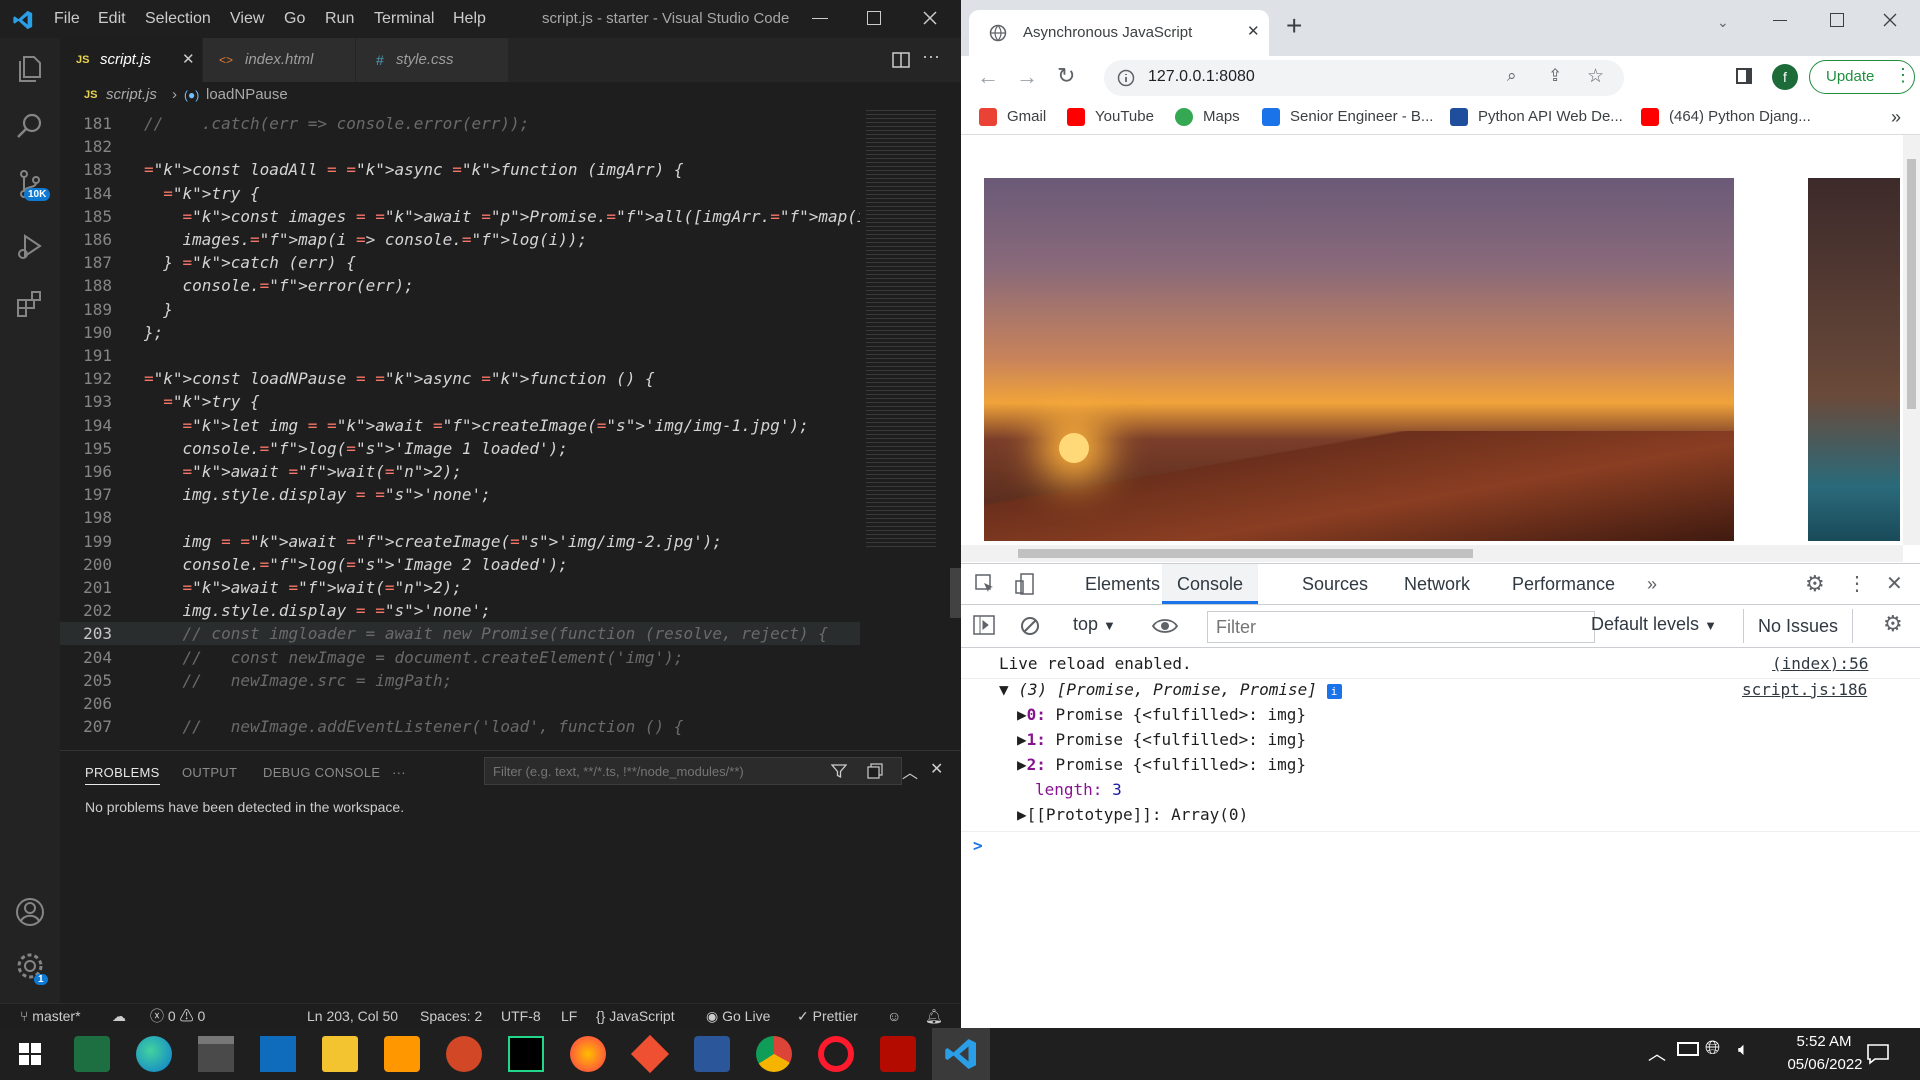 Image resolution: width=1920 pixels, height=1080 pixels. I want to click on url-text: 127.0.0.1:8080, so click(1201, 77).